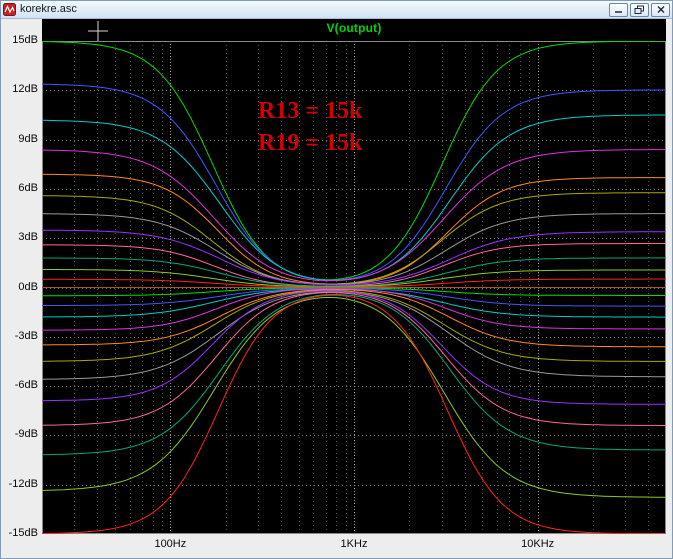  I want to click on y-tick-label: 9dB, so click(28, 138).